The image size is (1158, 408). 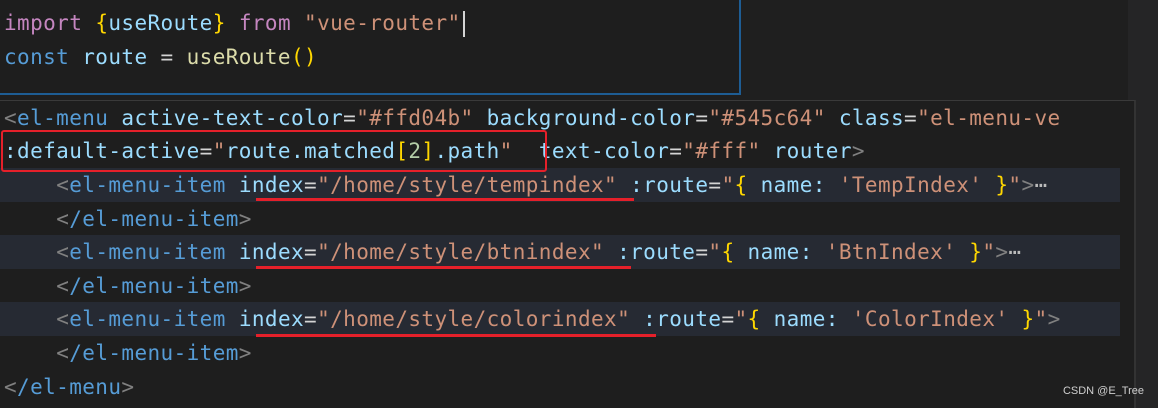 What do you see at coordinates (160, 23) in the screenshot?
I see `import-name: useRoute` at bounding box center [160, 23].